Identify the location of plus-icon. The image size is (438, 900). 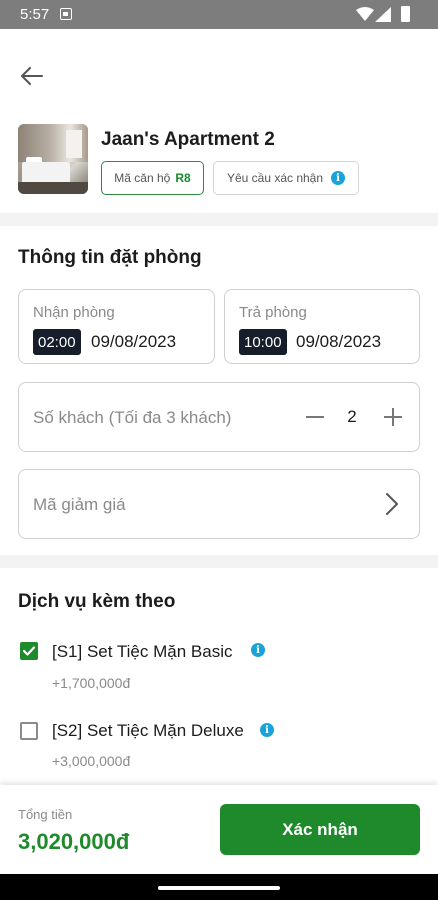
(393, 417).